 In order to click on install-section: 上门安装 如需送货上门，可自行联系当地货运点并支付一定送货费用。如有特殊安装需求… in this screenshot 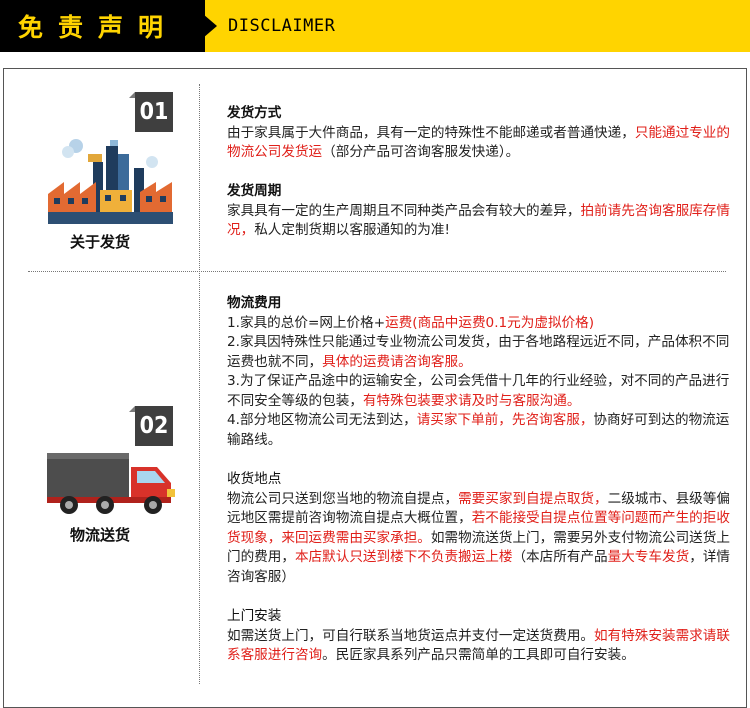, I will do `click(479, 636)`.